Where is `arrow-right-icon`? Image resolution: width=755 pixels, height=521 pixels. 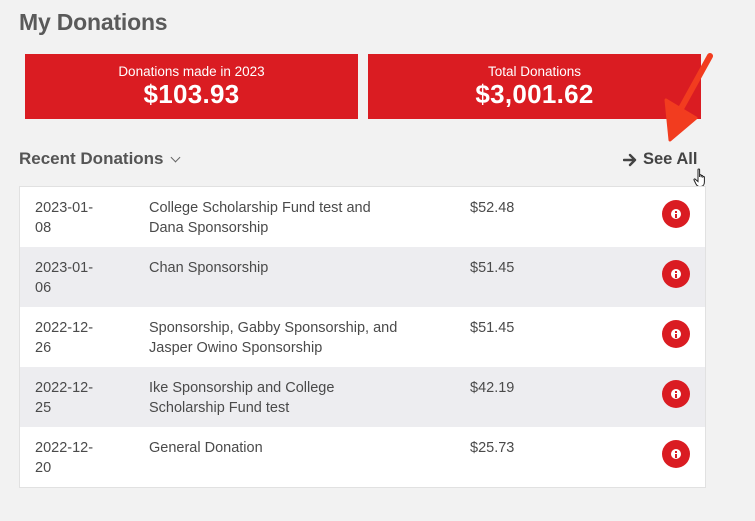 arrow-right-icon is located at coordinates (630, 159).